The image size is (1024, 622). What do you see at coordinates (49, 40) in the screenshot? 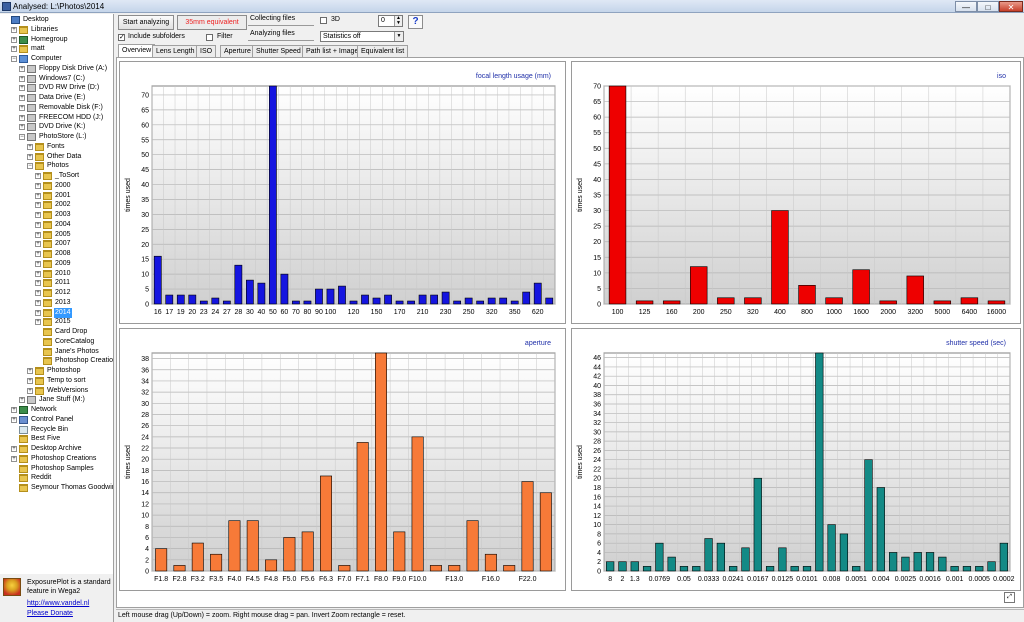
I see `tree-node-label: Homegroup` at bounding box center [49, 40].